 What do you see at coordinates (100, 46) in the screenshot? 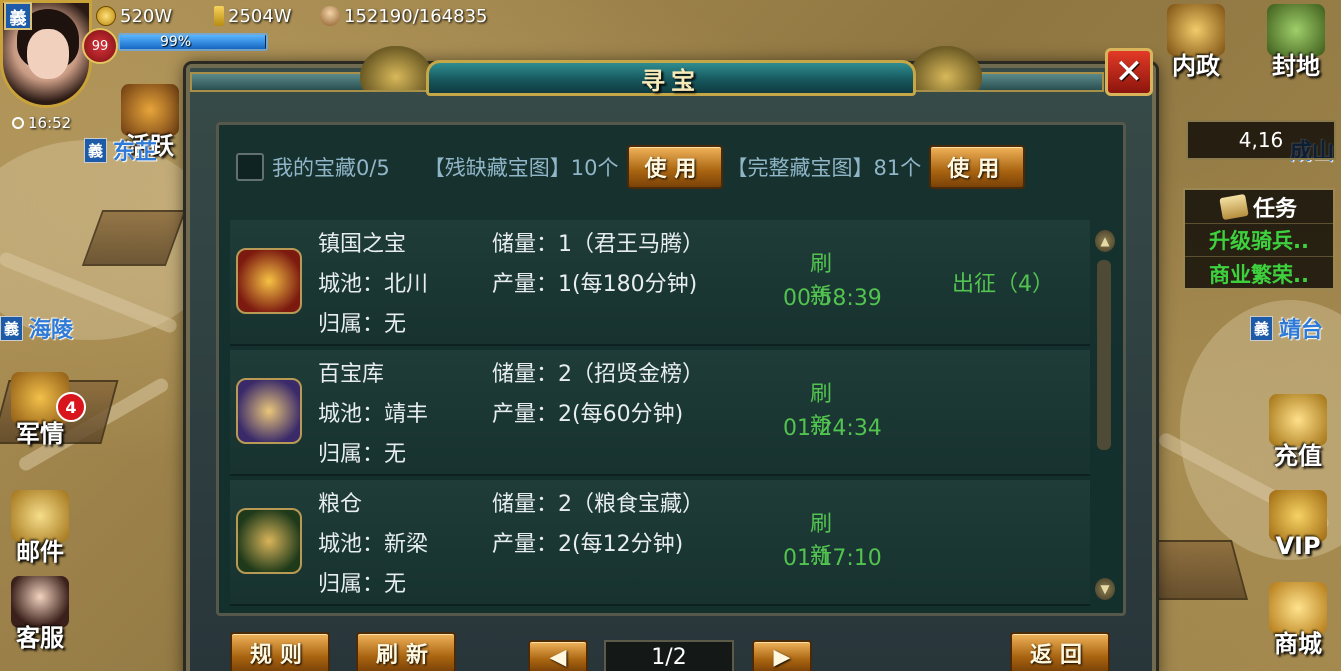
I see `player-level: 99` at bounding box center [100, 46].